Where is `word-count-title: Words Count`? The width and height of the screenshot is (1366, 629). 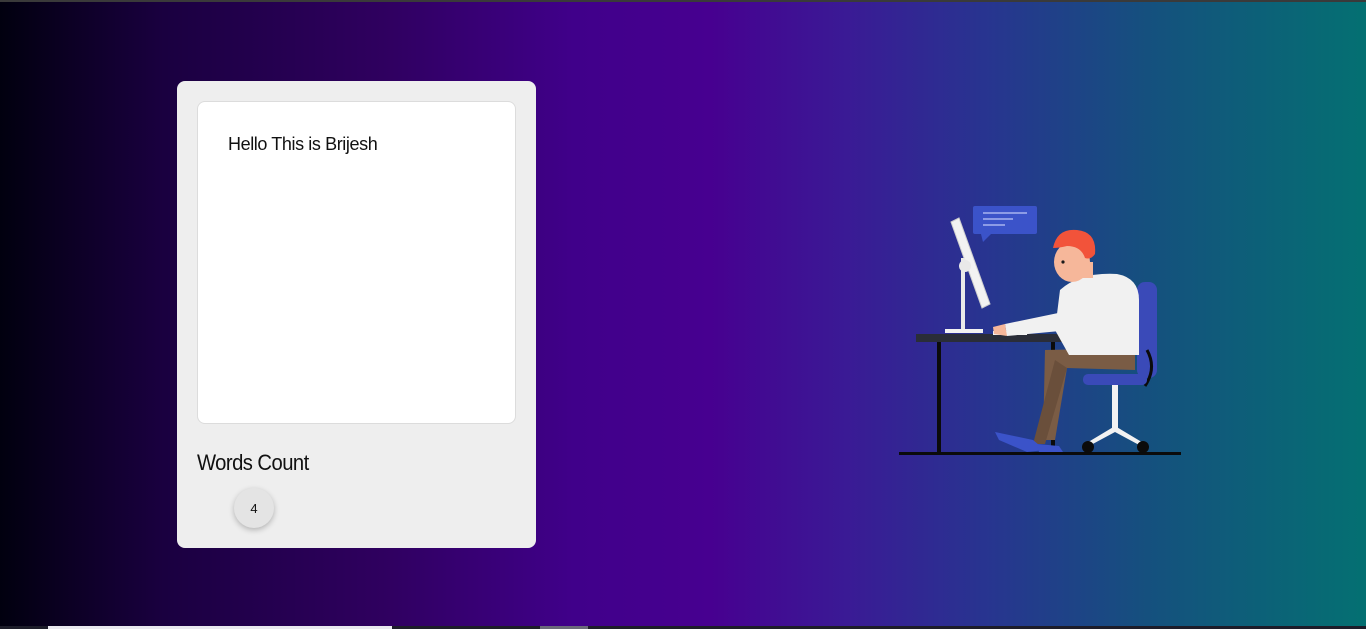 word-count-title: Words Count is located at coordinates (253, 462).